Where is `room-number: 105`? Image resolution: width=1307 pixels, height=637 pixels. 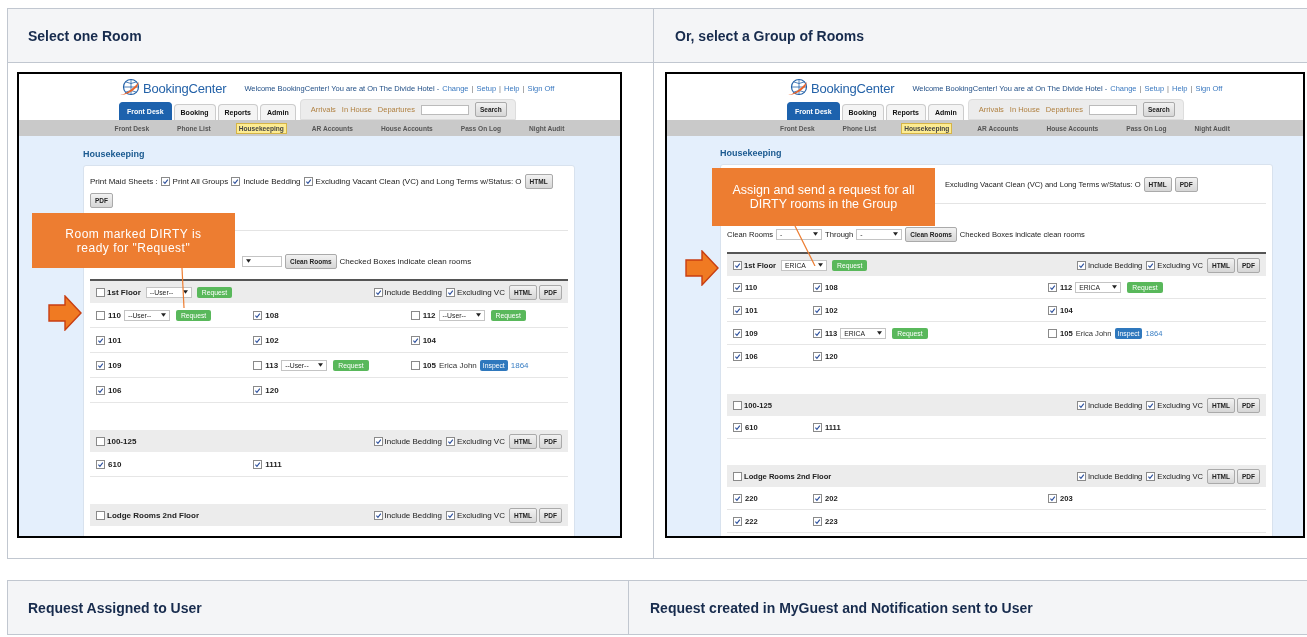
room-number: 105 is located at coordinates (429, 365).